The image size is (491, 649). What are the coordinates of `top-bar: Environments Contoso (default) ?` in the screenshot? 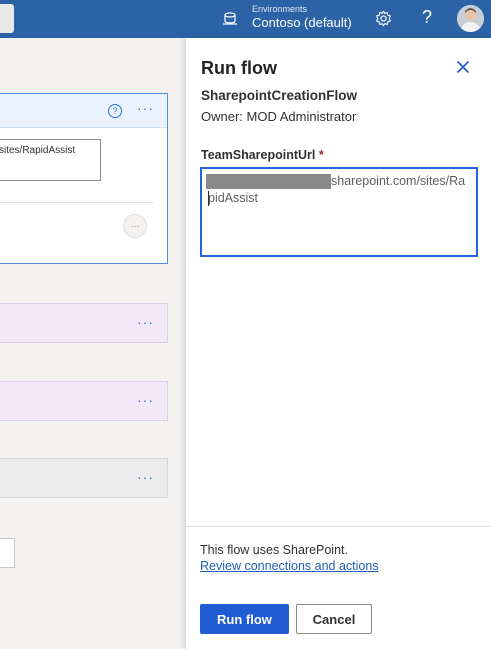 It's located at (245, 19).